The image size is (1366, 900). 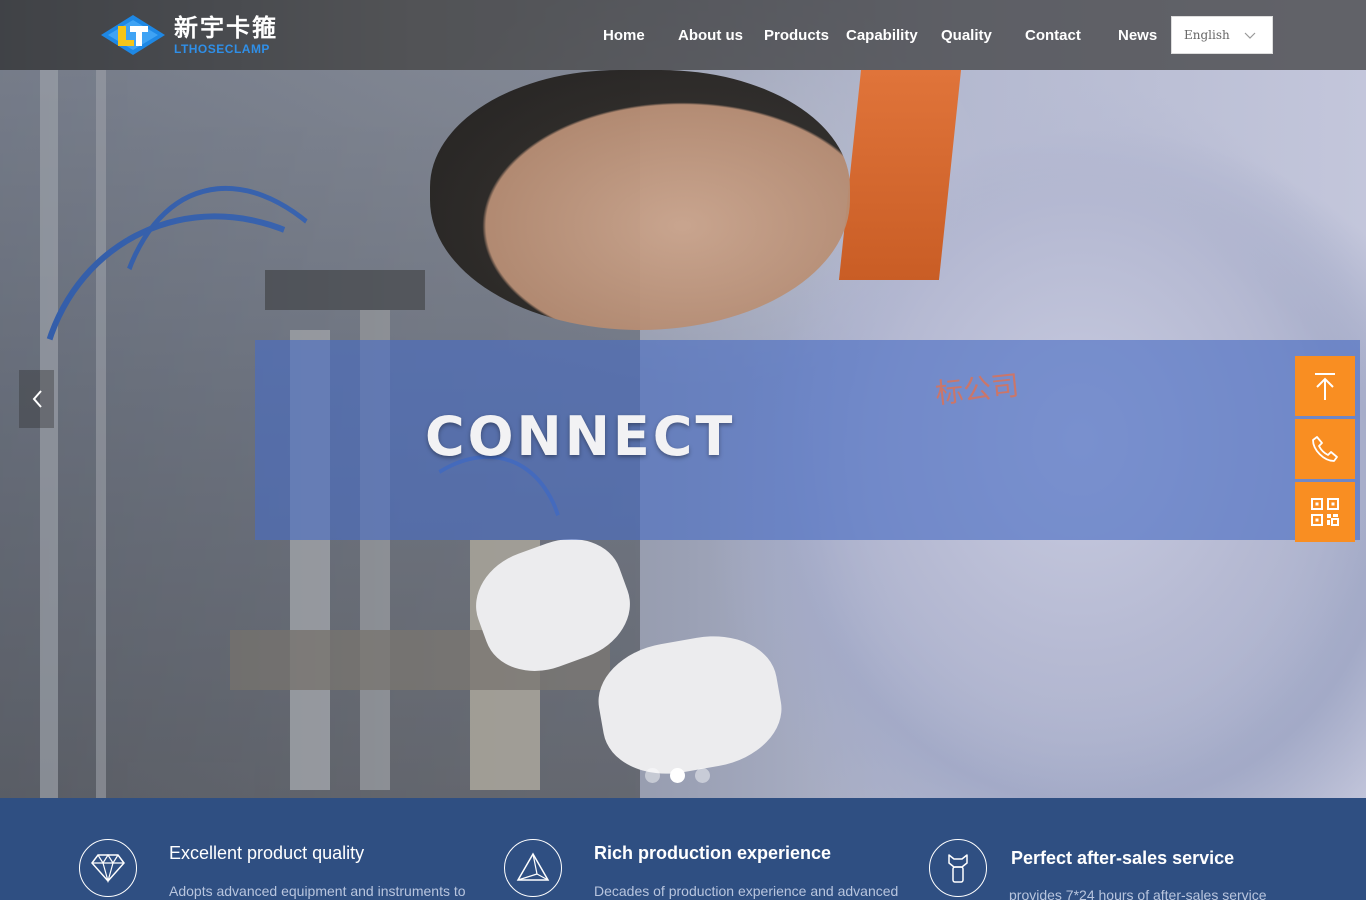 I want to click on nav-capability: Capability, so click(x=882, y=35).